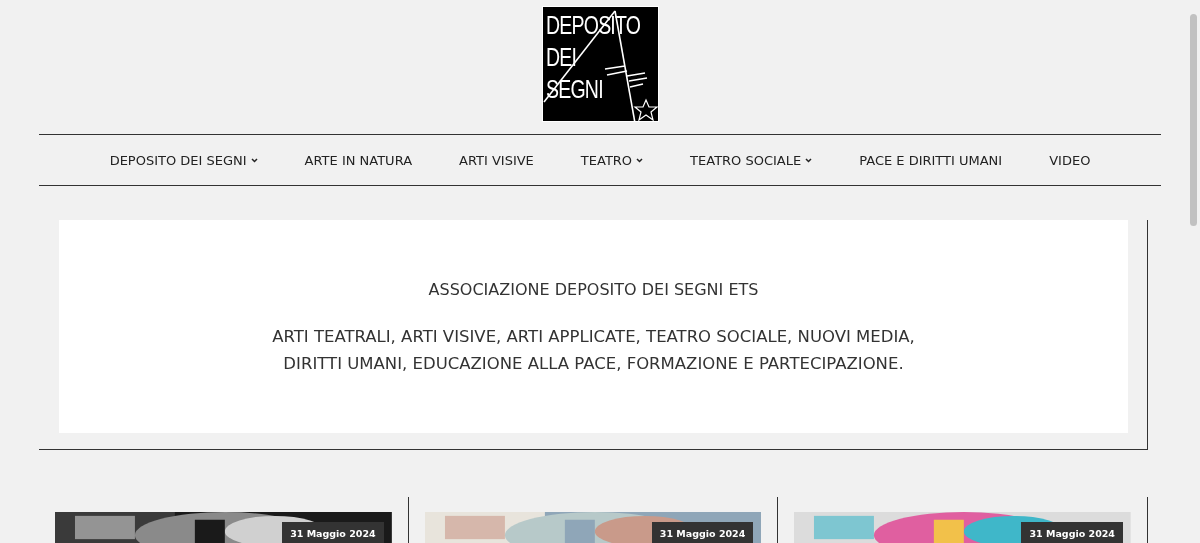  Describe the element at coordinates (593, 289) in the screenshot. I see `association-title: ASSOCIAZIONE DEPOSITO DEI SEGNI ETS` at that location.